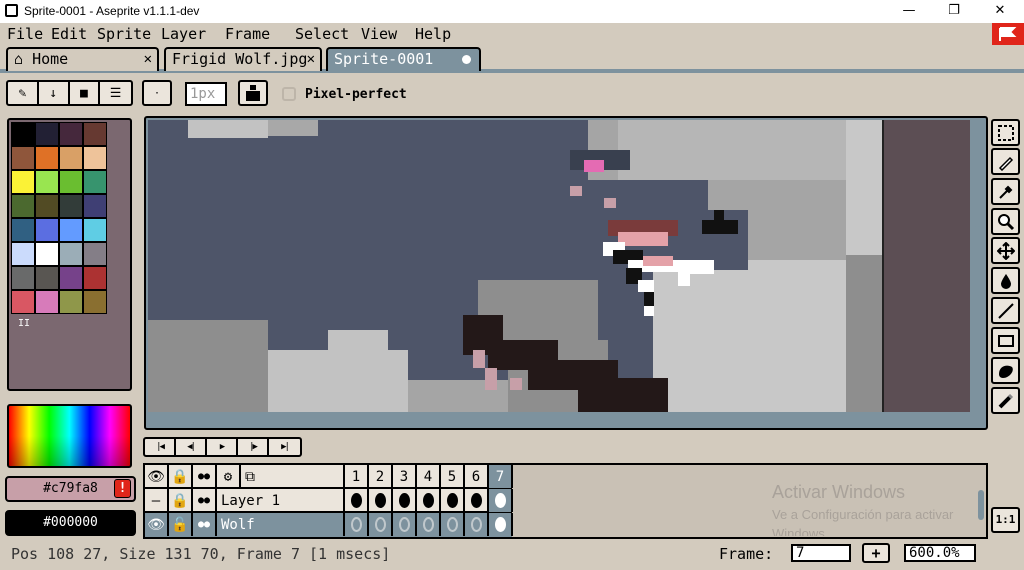 Image resolution: width=1024 pixels, height=570 pixels. I want to click on gear-icon: ⚙, so click(229, 476).